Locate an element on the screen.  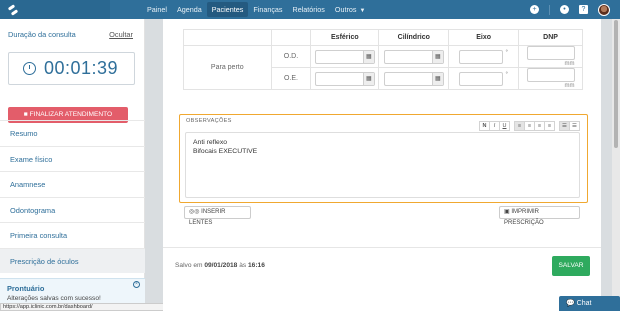
timer-title: Duração da consulta is located at coordinates (42, 34).